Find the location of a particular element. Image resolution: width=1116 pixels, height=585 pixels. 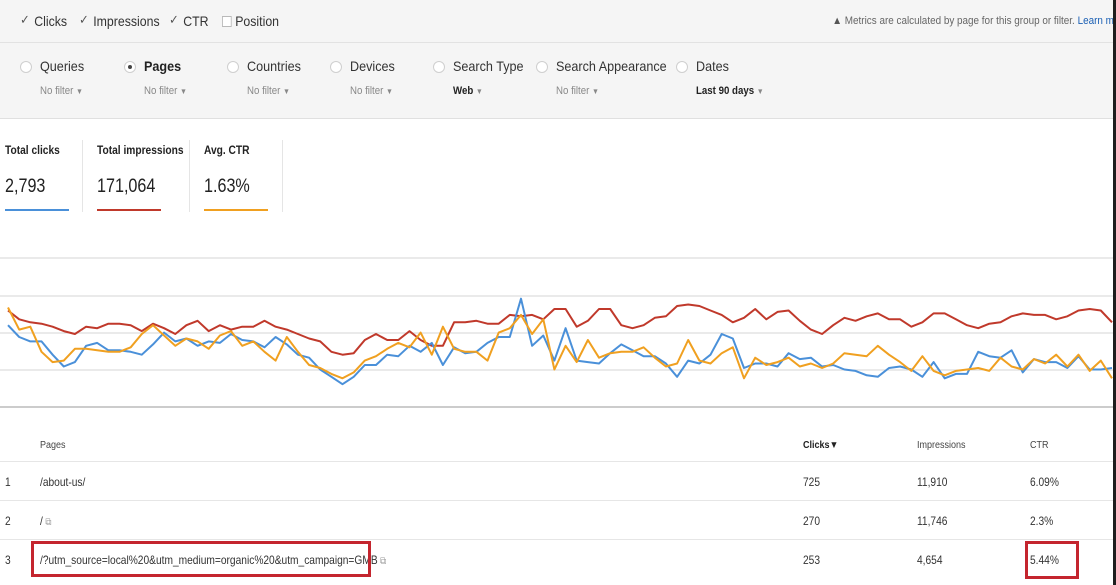

stat-total-clicks: Total clicks 2,793 is located at coordinates (38, 178).